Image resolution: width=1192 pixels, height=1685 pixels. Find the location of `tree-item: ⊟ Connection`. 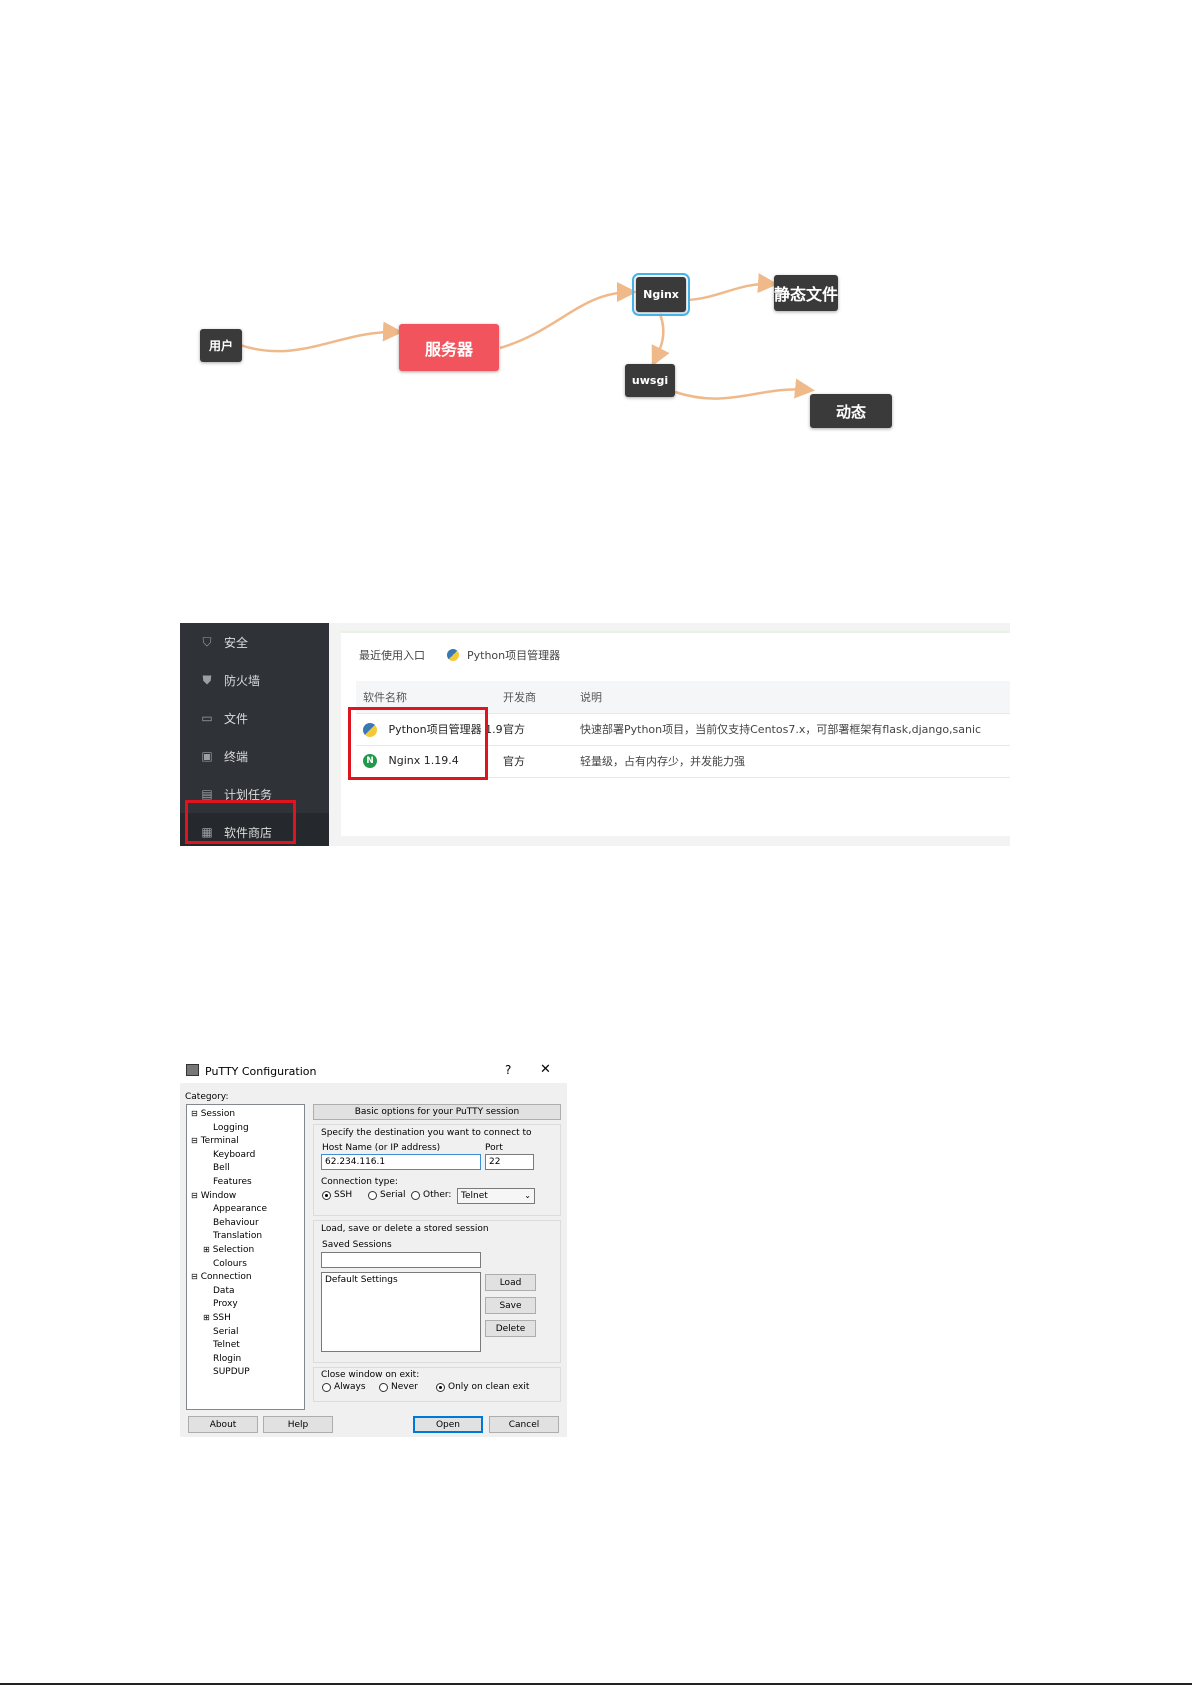

tree-item: ⊟ Connection is located at coordinates (221, 1277).